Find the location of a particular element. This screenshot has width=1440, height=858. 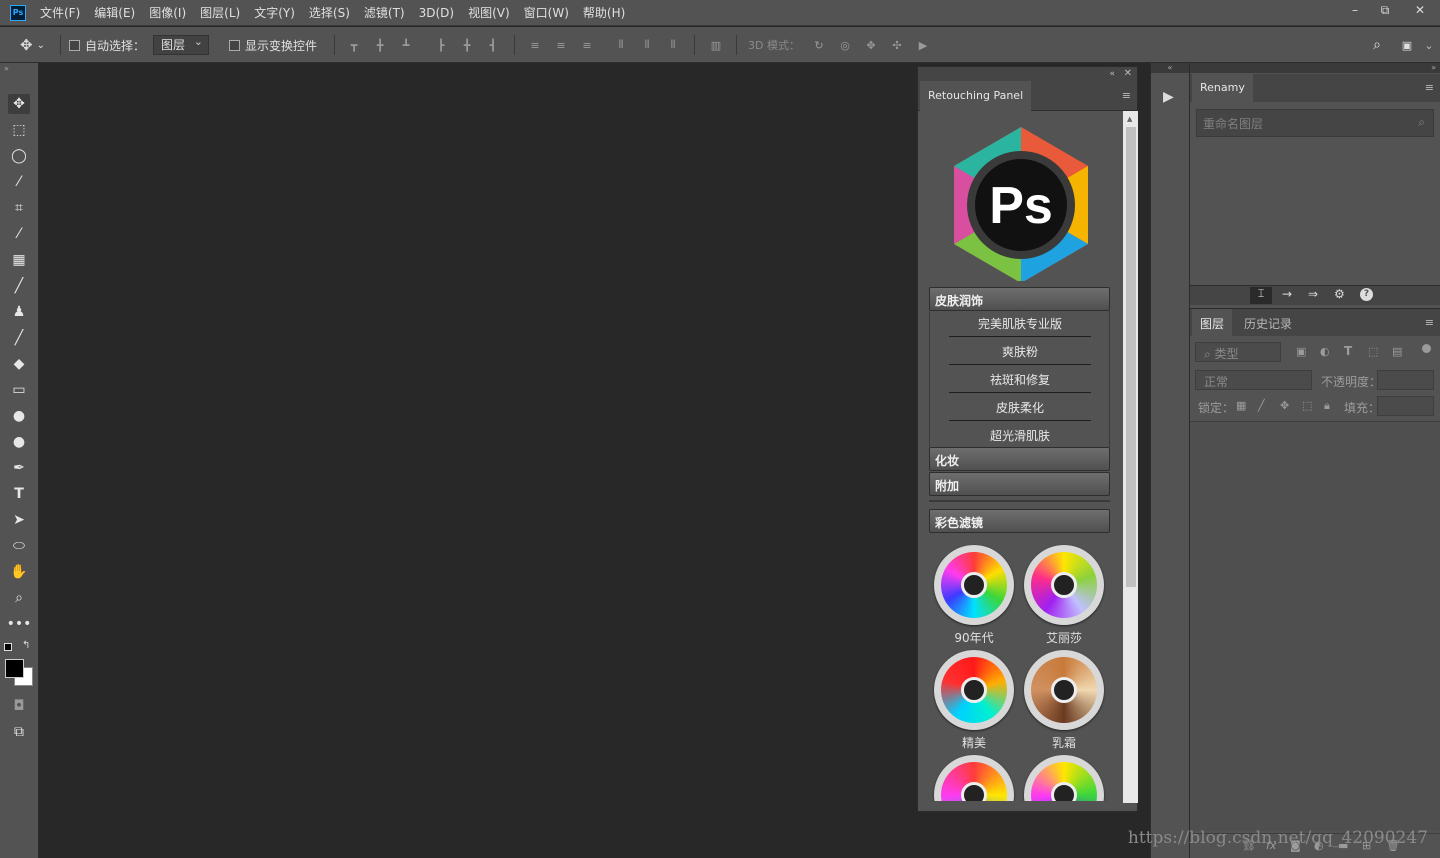

move-tool-icon: ✥ ⌄ is located at coordinates (32, 45).